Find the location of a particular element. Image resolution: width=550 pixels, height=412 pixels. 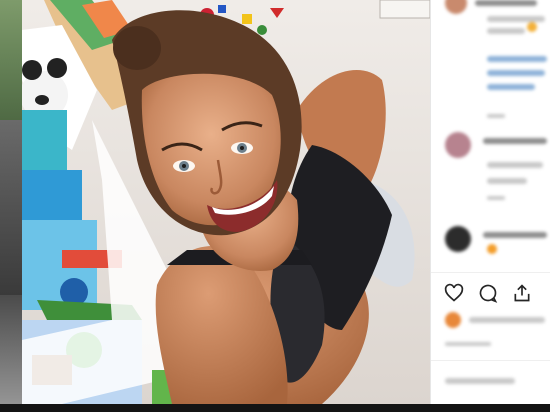

comment-icon is located at coordinates (488, 293).